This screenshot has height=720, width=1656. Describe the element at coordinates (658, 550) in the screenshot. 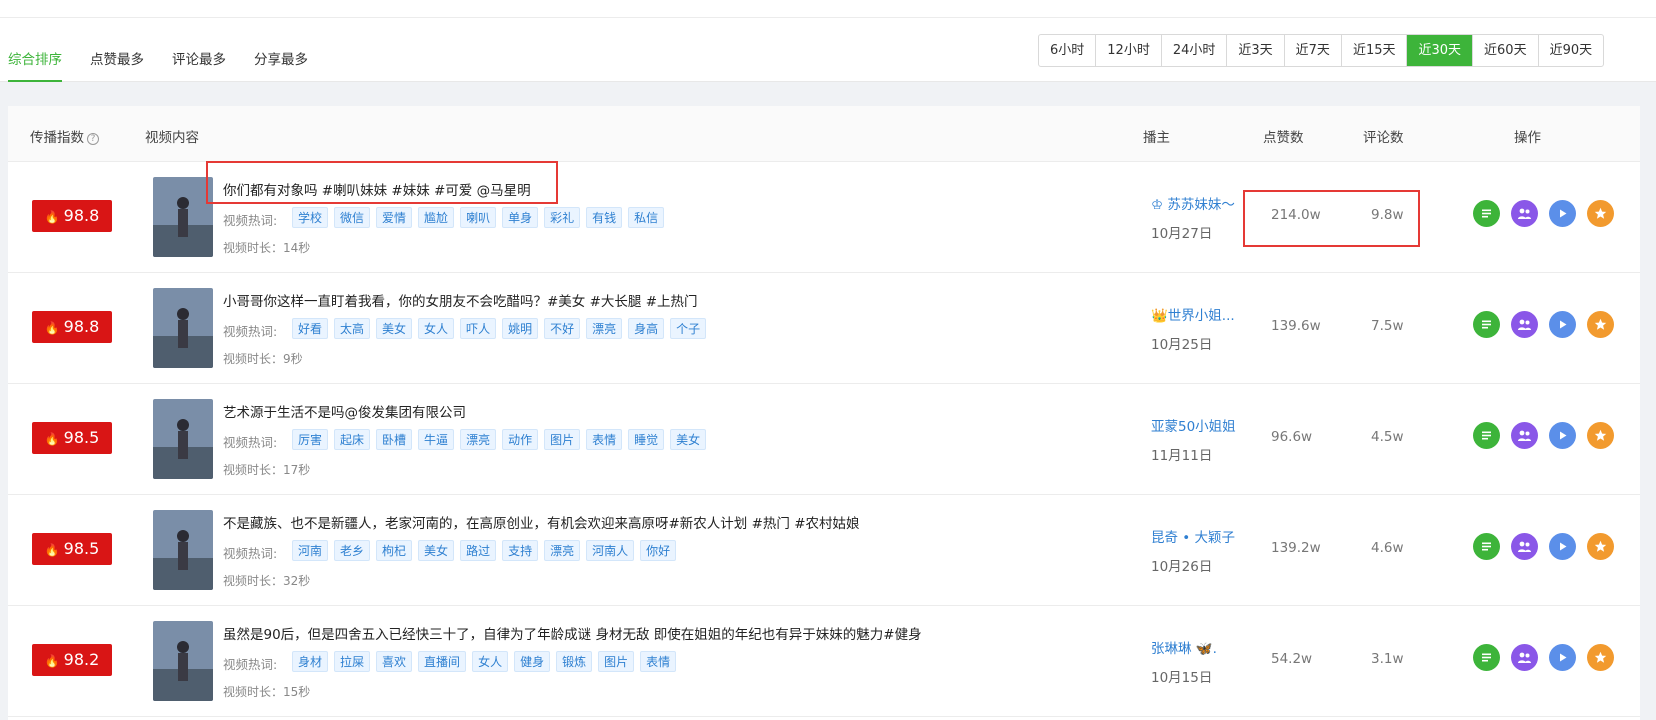

I see `hot-word-tag: 你好` at that location.